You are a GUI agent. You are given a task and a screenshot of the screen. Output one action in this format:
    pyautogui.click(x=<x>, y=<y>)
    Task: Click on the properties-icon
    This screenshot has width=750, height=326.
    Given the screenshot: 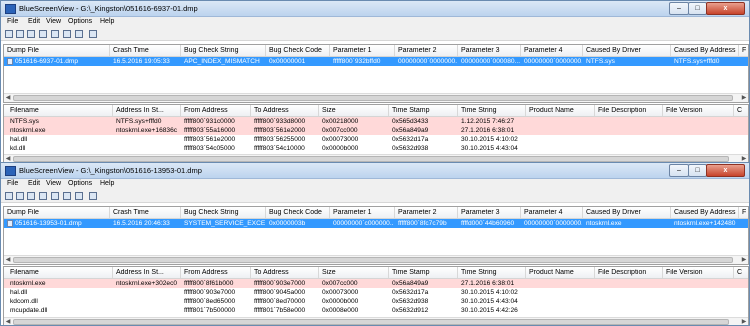 What is the action you would take?
    pyautogui.click(x=31, y=34)
    